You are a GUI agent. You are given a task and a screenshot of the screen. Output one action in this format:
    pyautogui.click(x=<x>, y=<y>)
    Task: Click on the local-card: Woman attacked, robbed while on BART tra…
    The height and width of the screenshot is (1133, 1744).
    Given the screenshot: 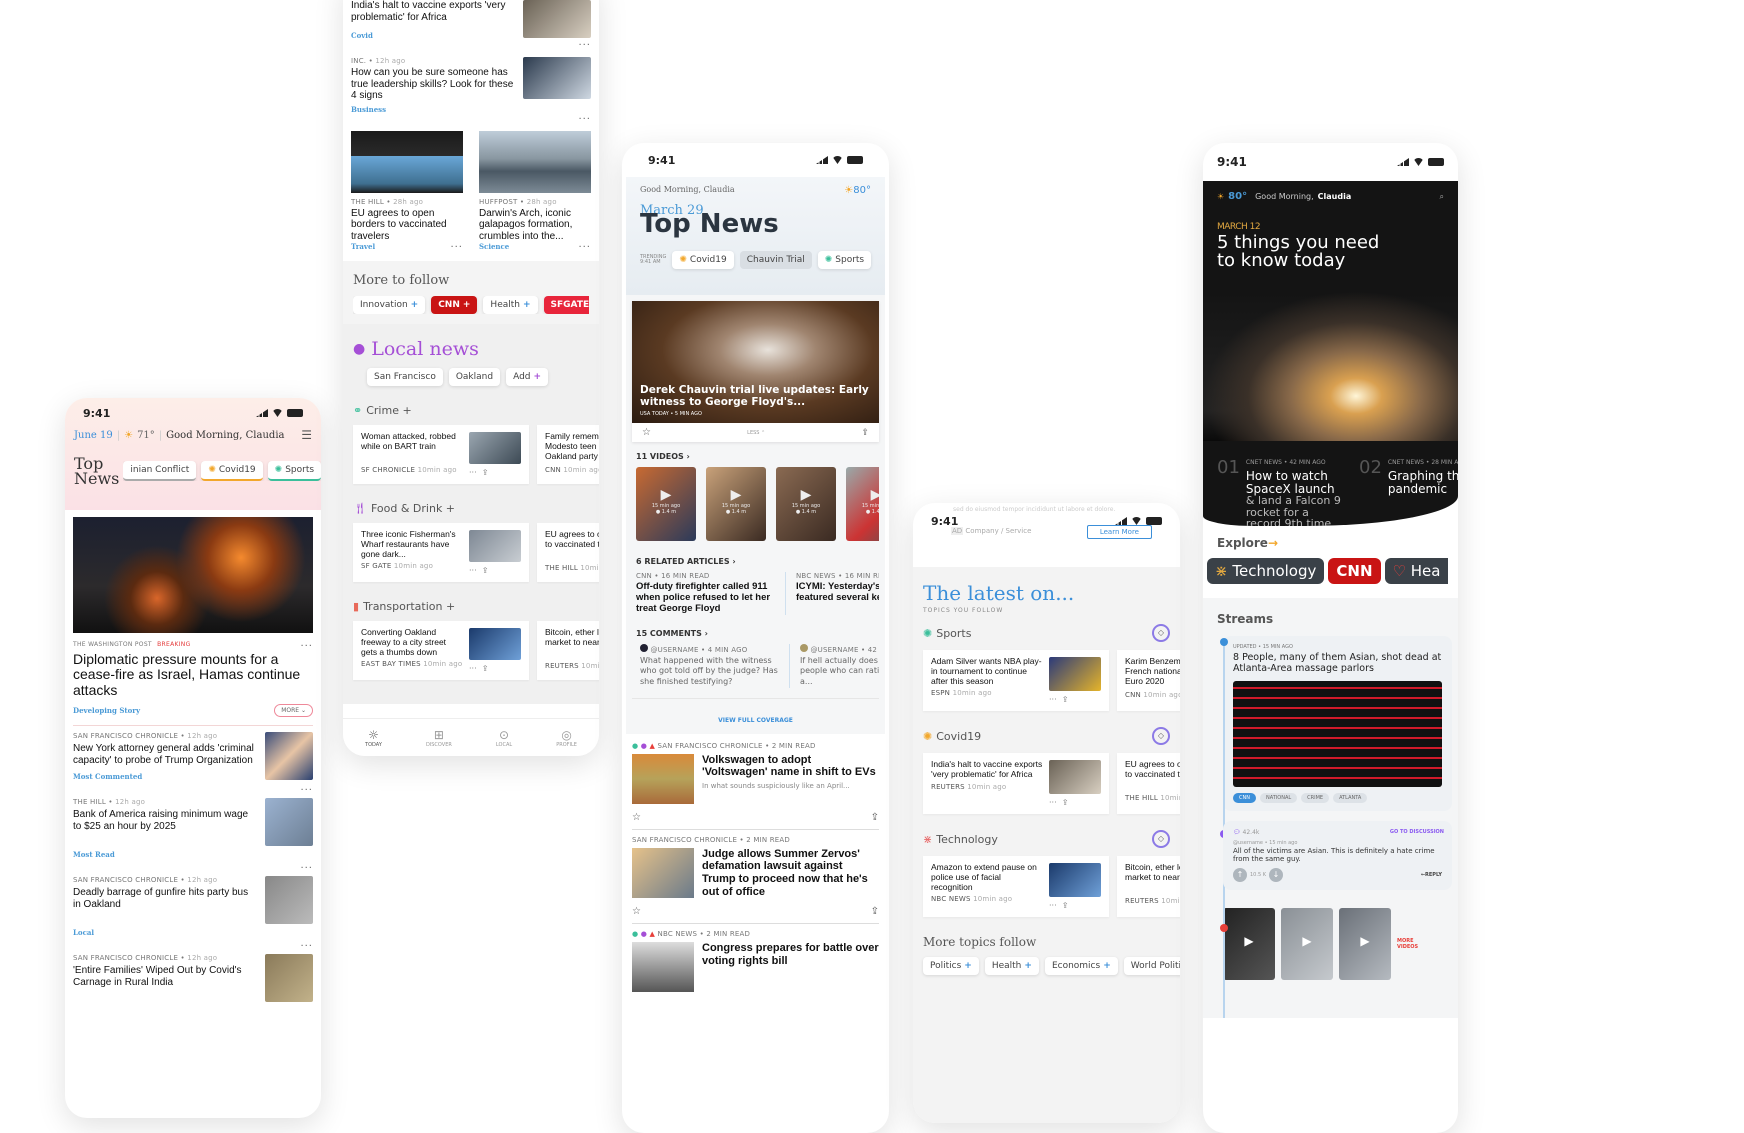 What is the action you would take?
    pyautogui.click(x=441, y=454)
    